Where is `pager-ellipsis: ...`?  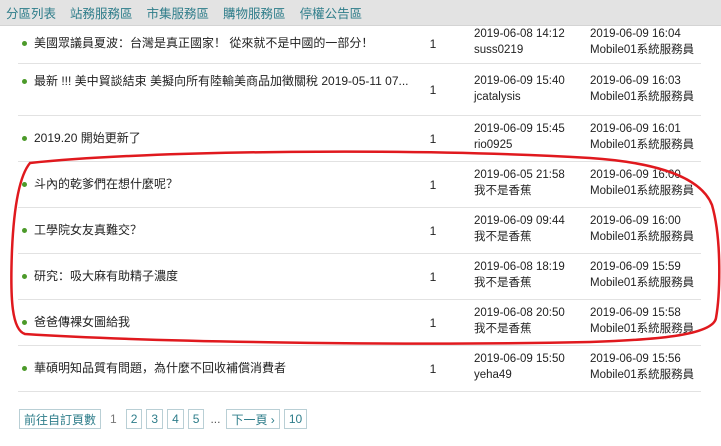
pager-ellipsis: ... is located at coordinates (215, 419).